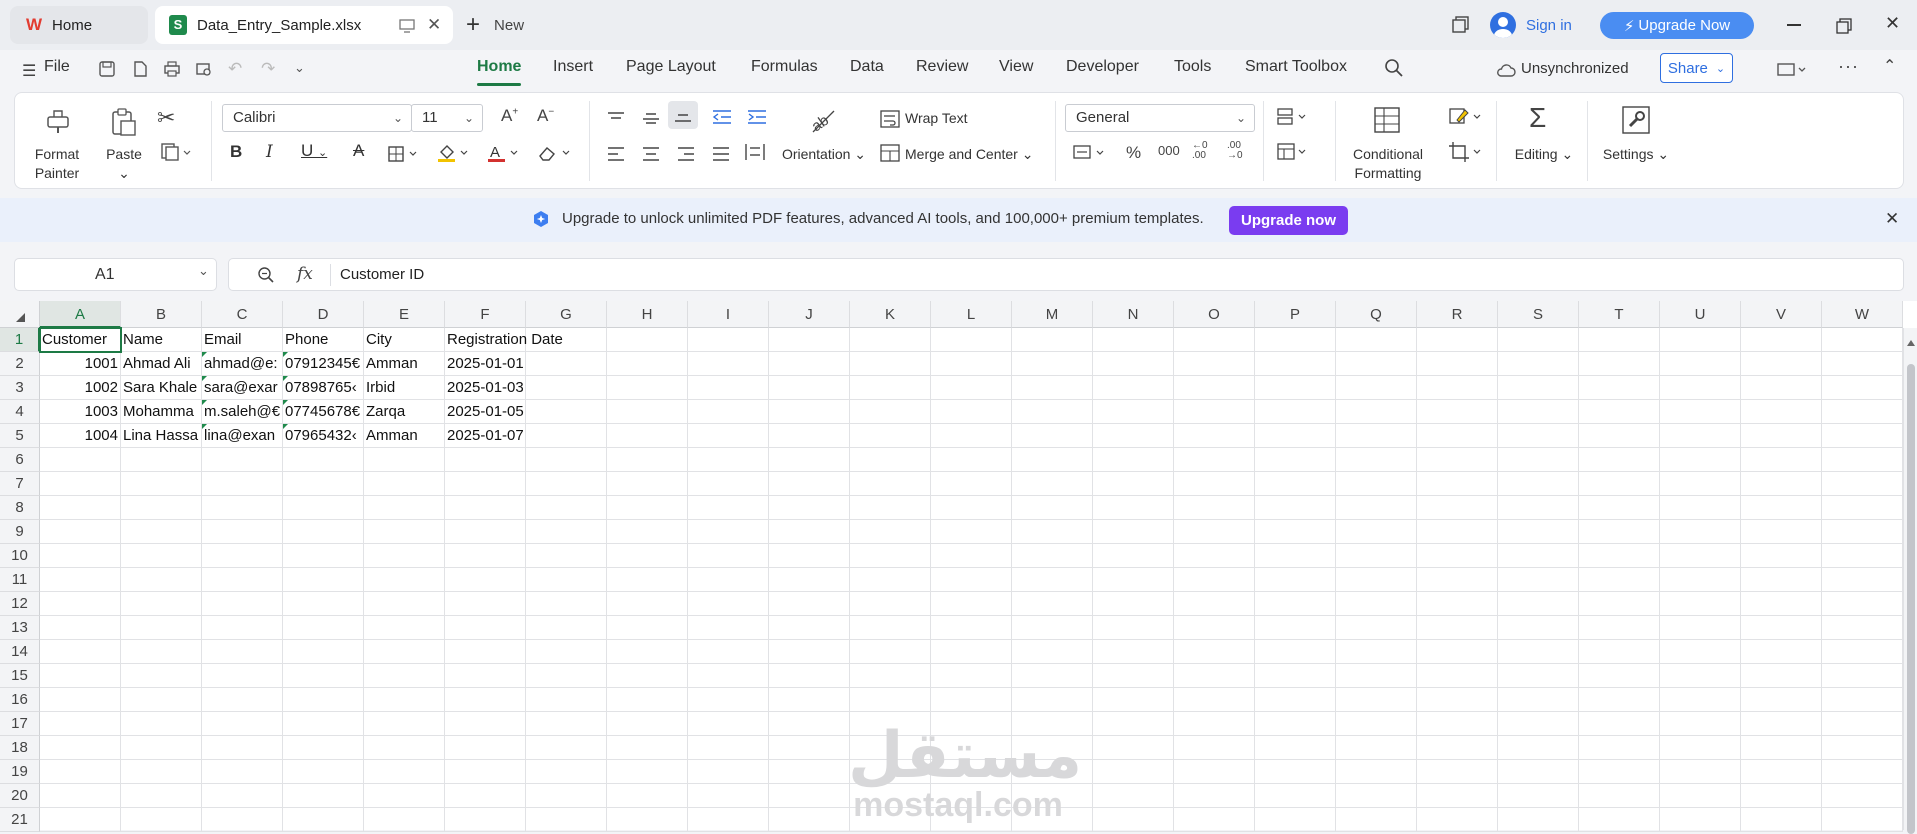 The height and width of the screenshot is (834, 1917). What do you see at coordinates (809, 580) in the screenshot?
I see `cell-j11` at bounding box center [809, 580].